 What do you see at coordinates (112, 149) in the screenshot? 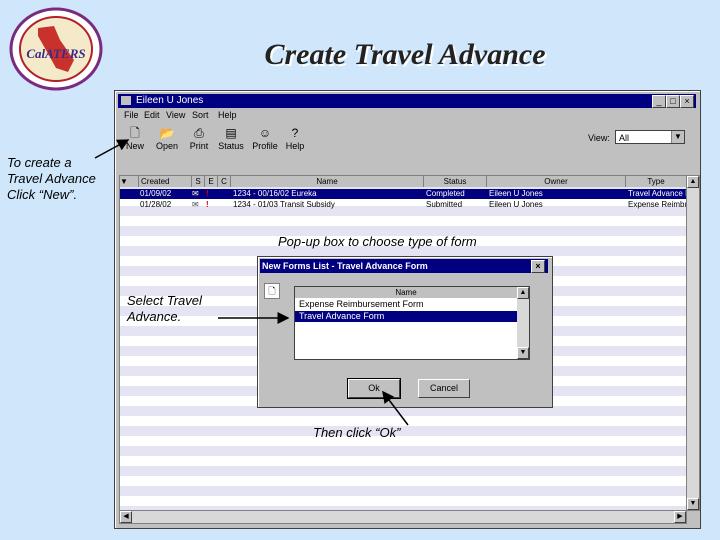
I see `arrow-to-new` at bounding box center [112, 149].